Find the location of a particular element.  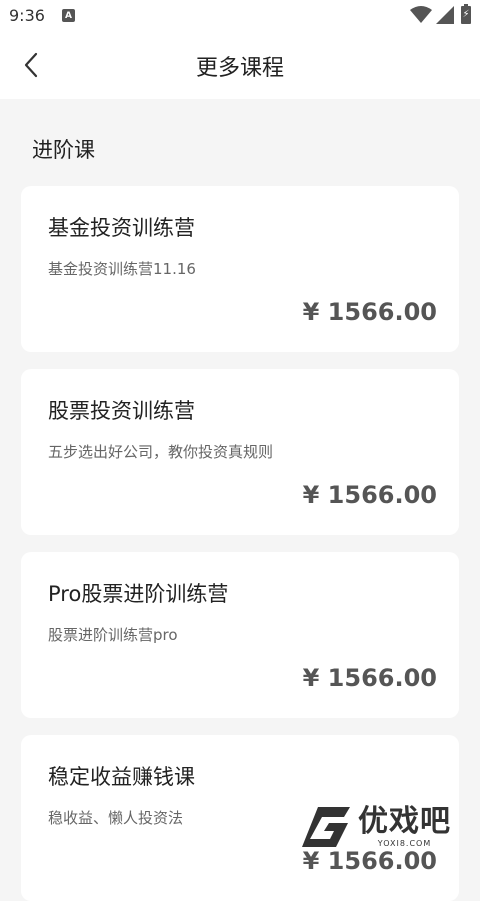

page-title: 更多课程 is located at coordinates (239, 68).